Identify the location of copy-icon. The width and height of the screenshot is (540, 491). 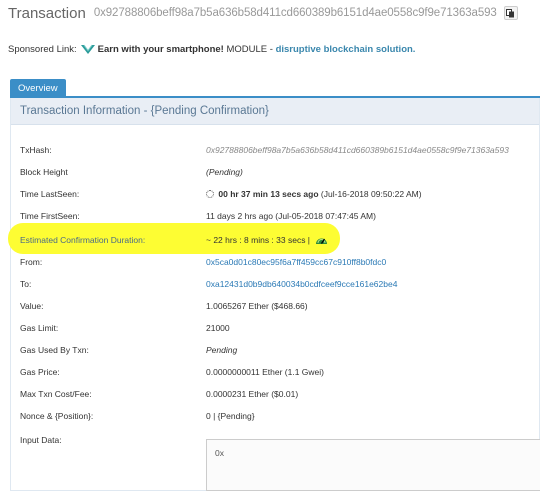
(510, 13).